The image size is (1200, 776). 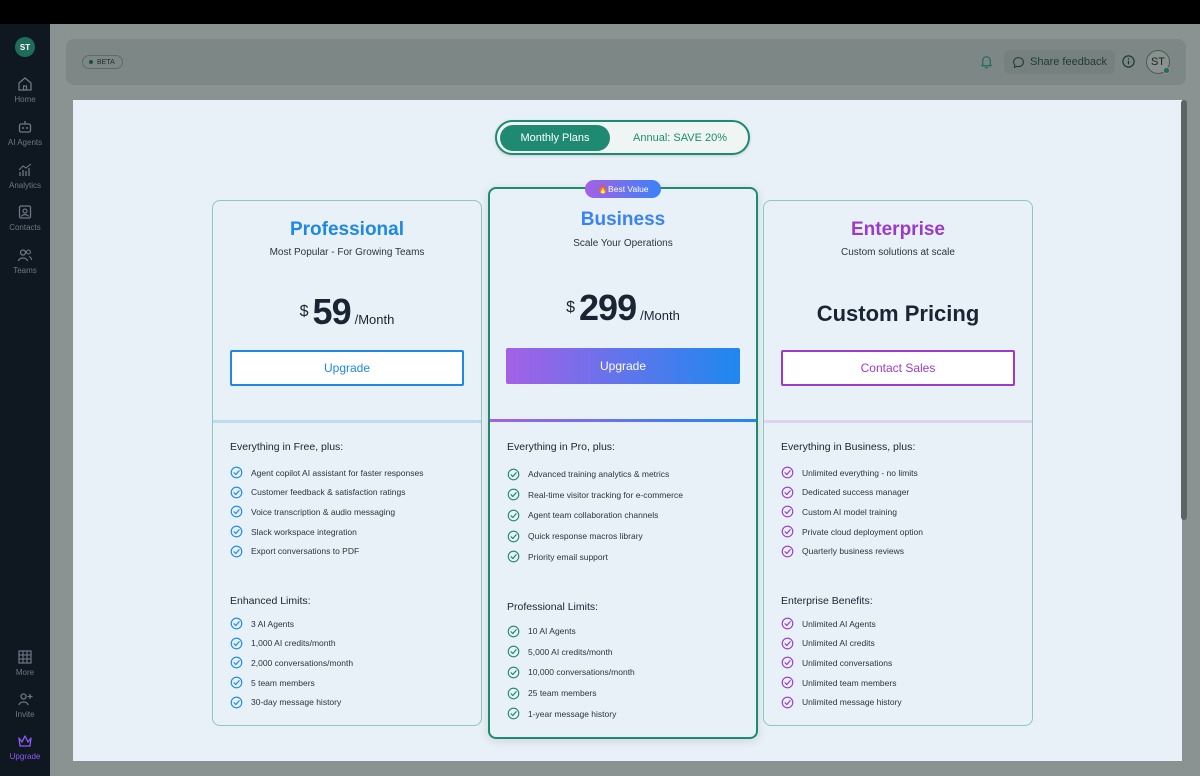 I want to click on sidebar-item-analytics: Analytics, so click(x=25, y=176).